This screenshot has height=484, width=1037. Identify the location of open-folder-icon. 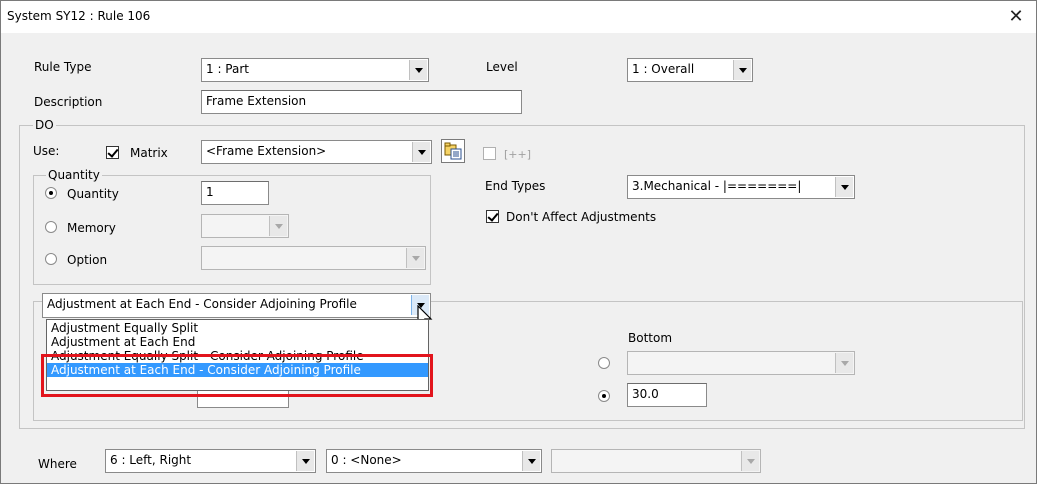
(453, 151).